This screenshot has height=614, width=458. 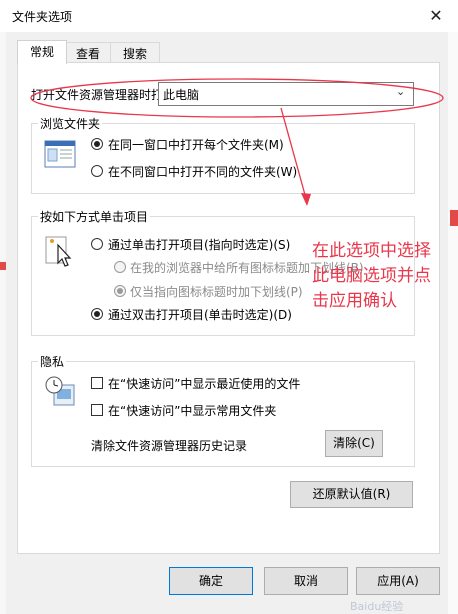 I want to click on annotation-arrow-line, so click(x=294, y=155).